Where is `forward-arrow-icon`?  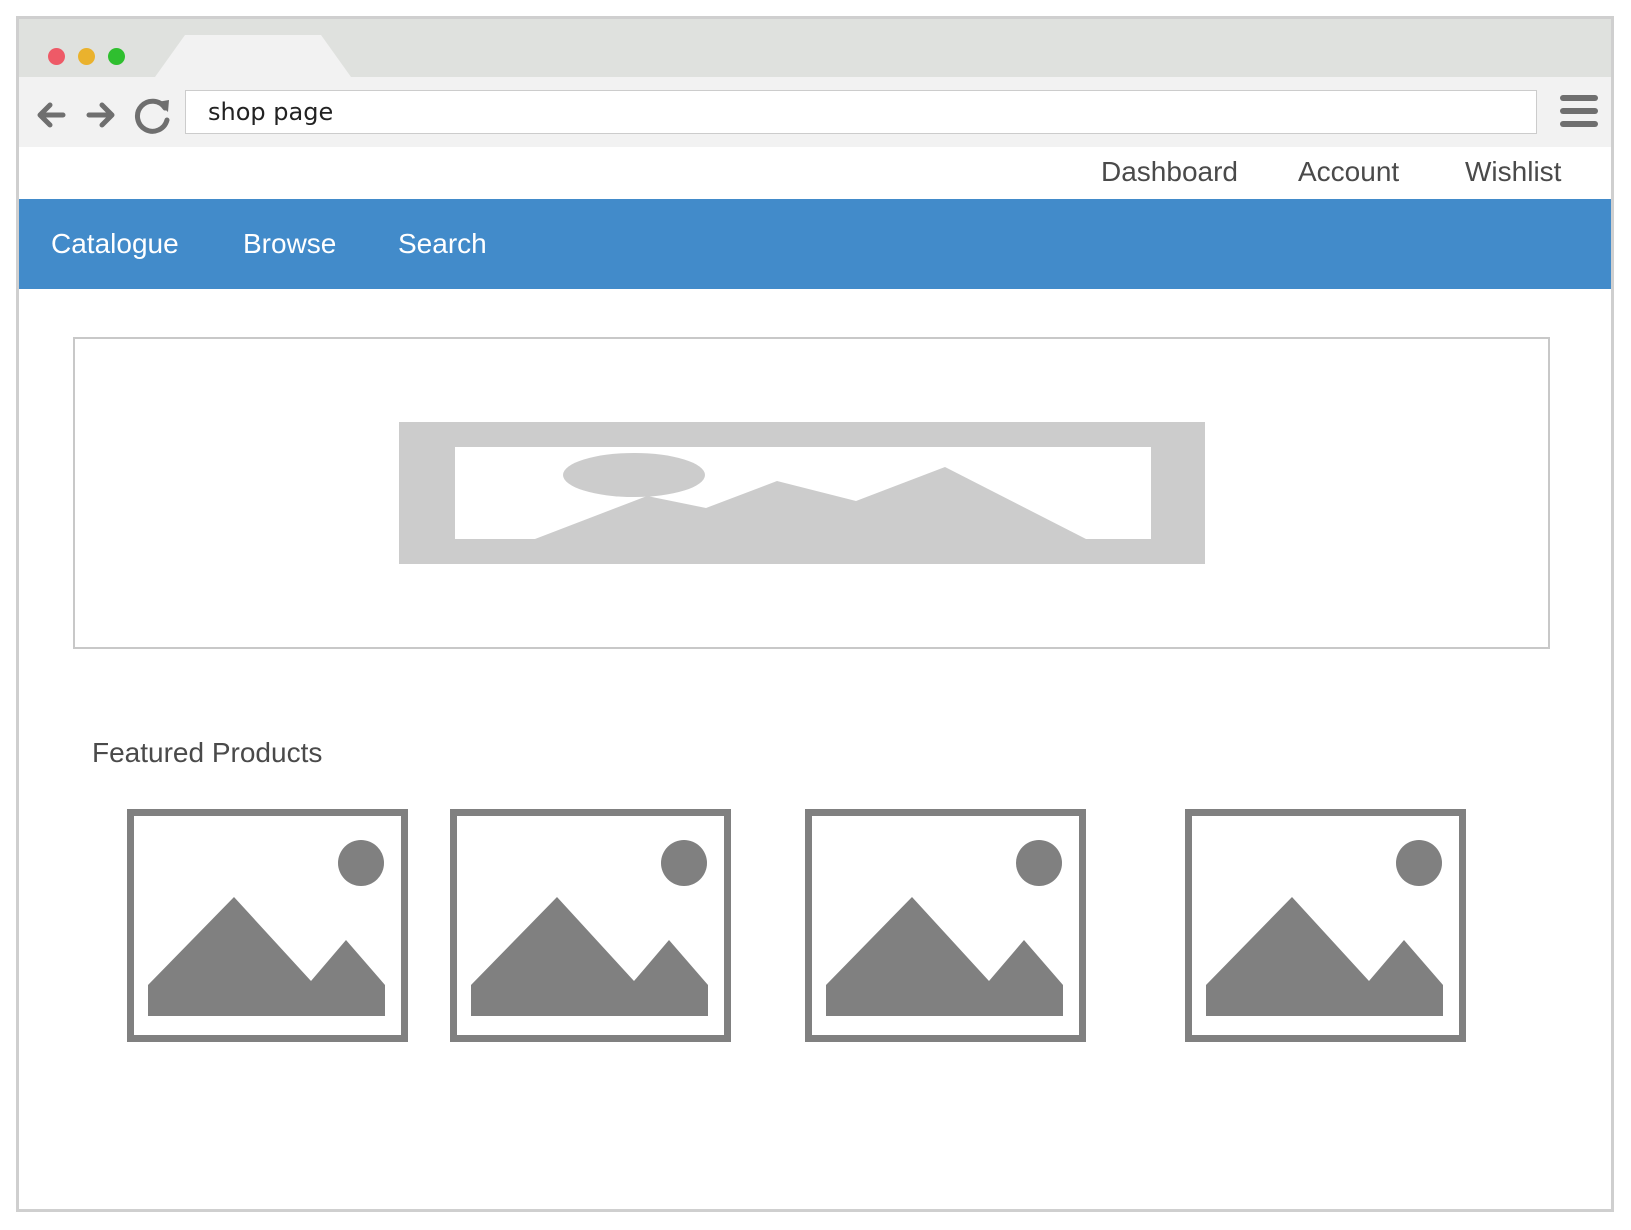 forward-arrow-icon is located at coordinates (101, 115).